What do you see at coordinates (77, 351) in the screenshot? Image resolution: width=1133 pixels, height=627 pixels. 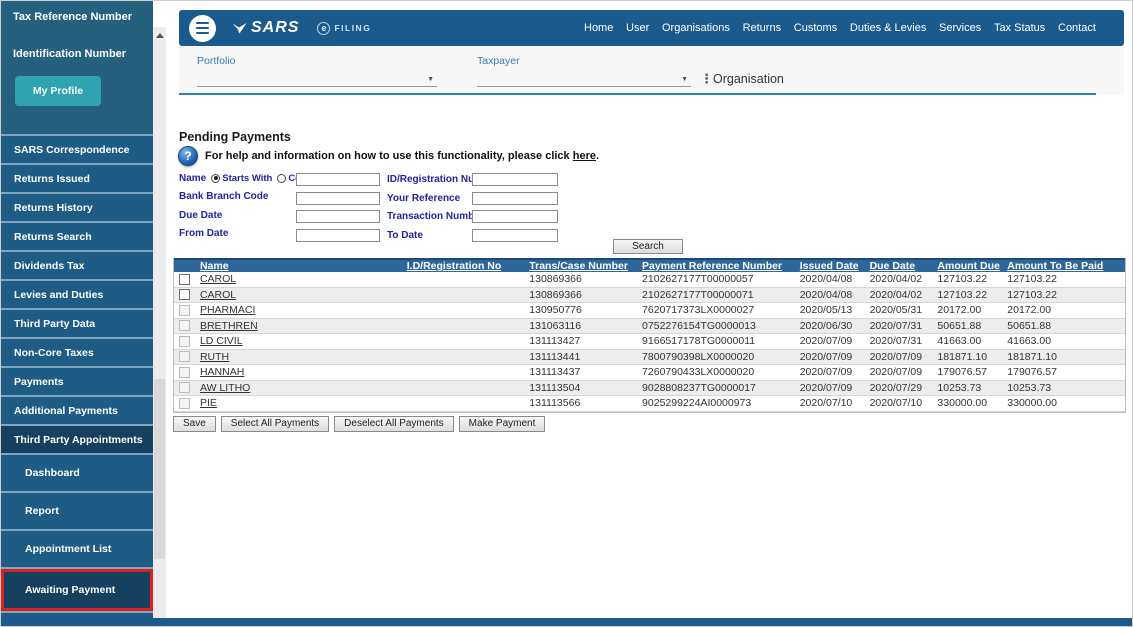 I see `sidebar-item-non-core-taxes: Non-Core Taxes` at bounding box center [77, 351].